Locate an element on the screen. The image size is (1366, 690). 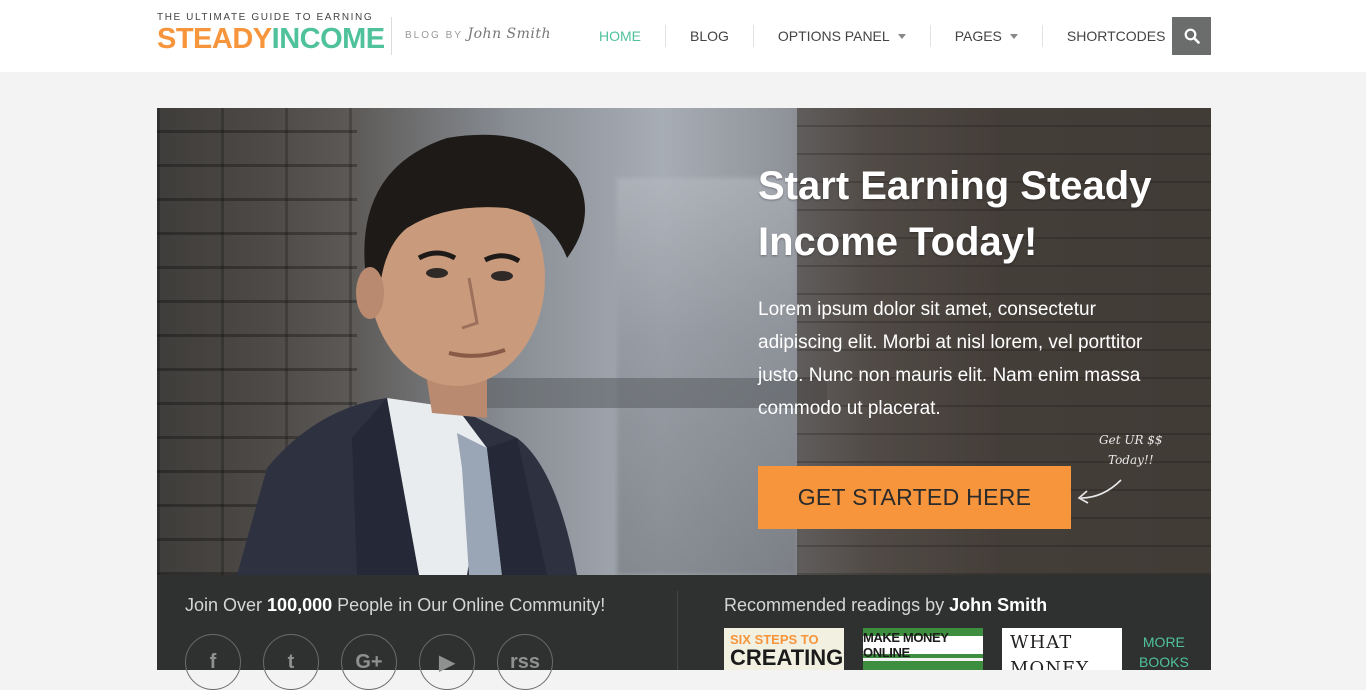
search-icon is located at coordinates (1192, 36).